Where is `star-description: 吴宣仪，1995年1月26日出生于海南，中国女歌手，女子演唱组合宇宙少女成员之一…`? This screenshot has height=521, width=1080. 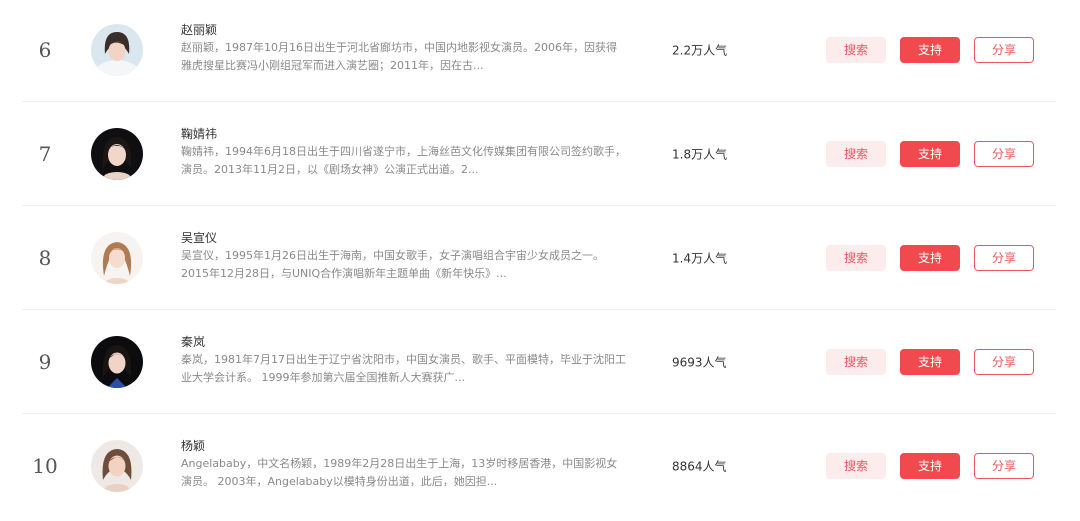 star-description: 吴宣仪，1995年1月26日出生于海南，中国女歌手，女子演唱组合宇宙少女成员之一… is located at coordinates (392, 264).